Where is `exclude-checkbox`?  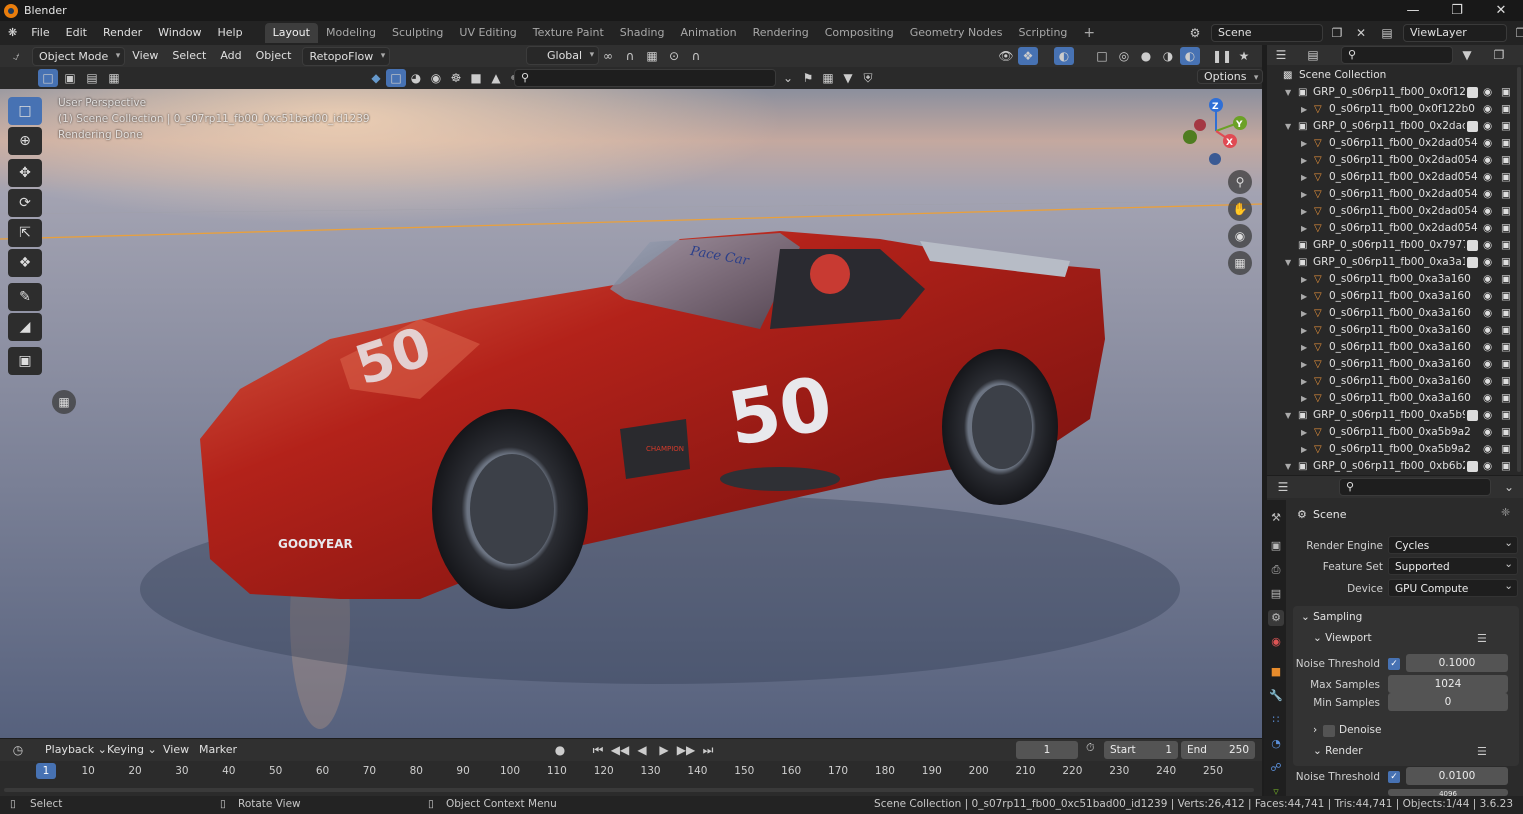 exclude-checkbox is located at coordinates (1472, 92).